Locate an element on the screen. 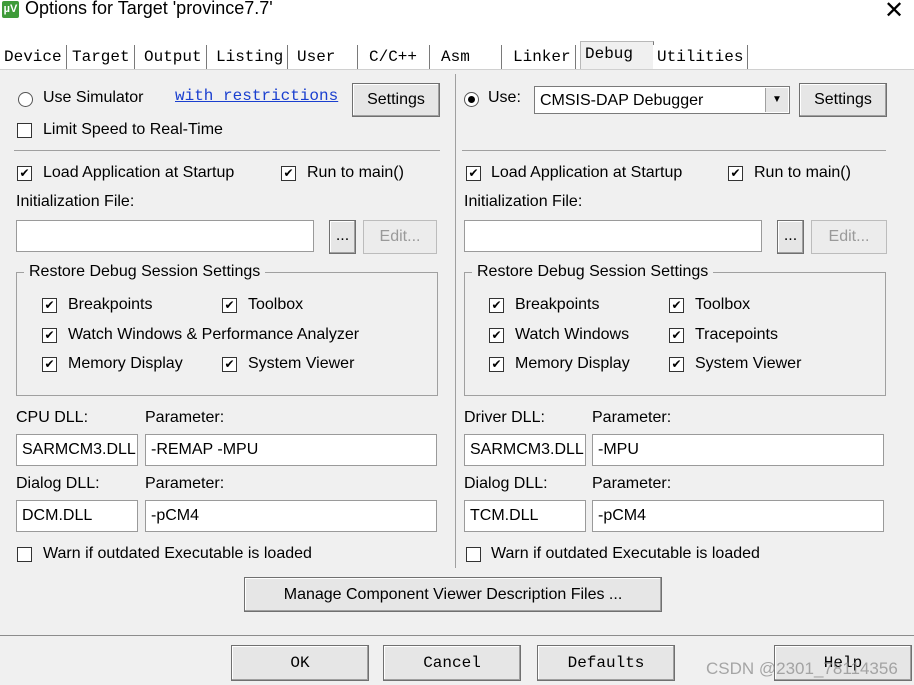  right-toolbox-label: Toolbox is located at coordinates (723, 304).